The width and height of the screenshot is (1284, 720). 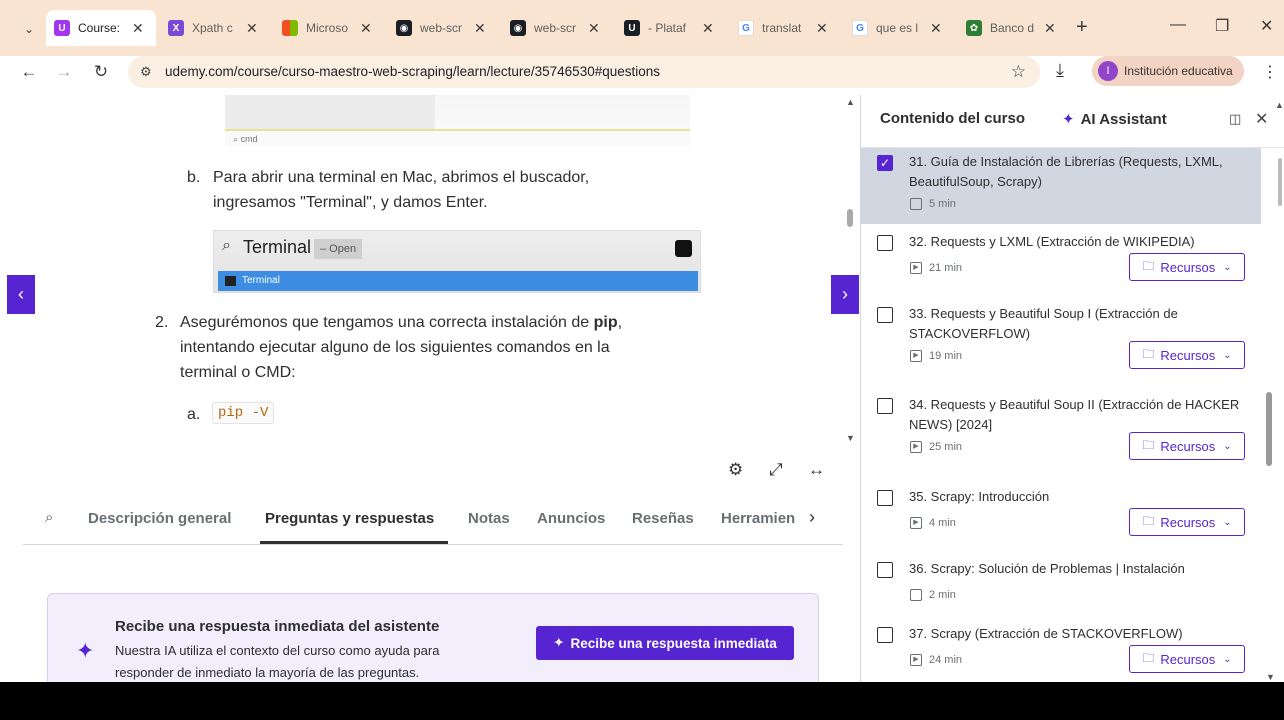 I want to click on article-scroll-down-icon: ▼, so click(x=850, y=438).